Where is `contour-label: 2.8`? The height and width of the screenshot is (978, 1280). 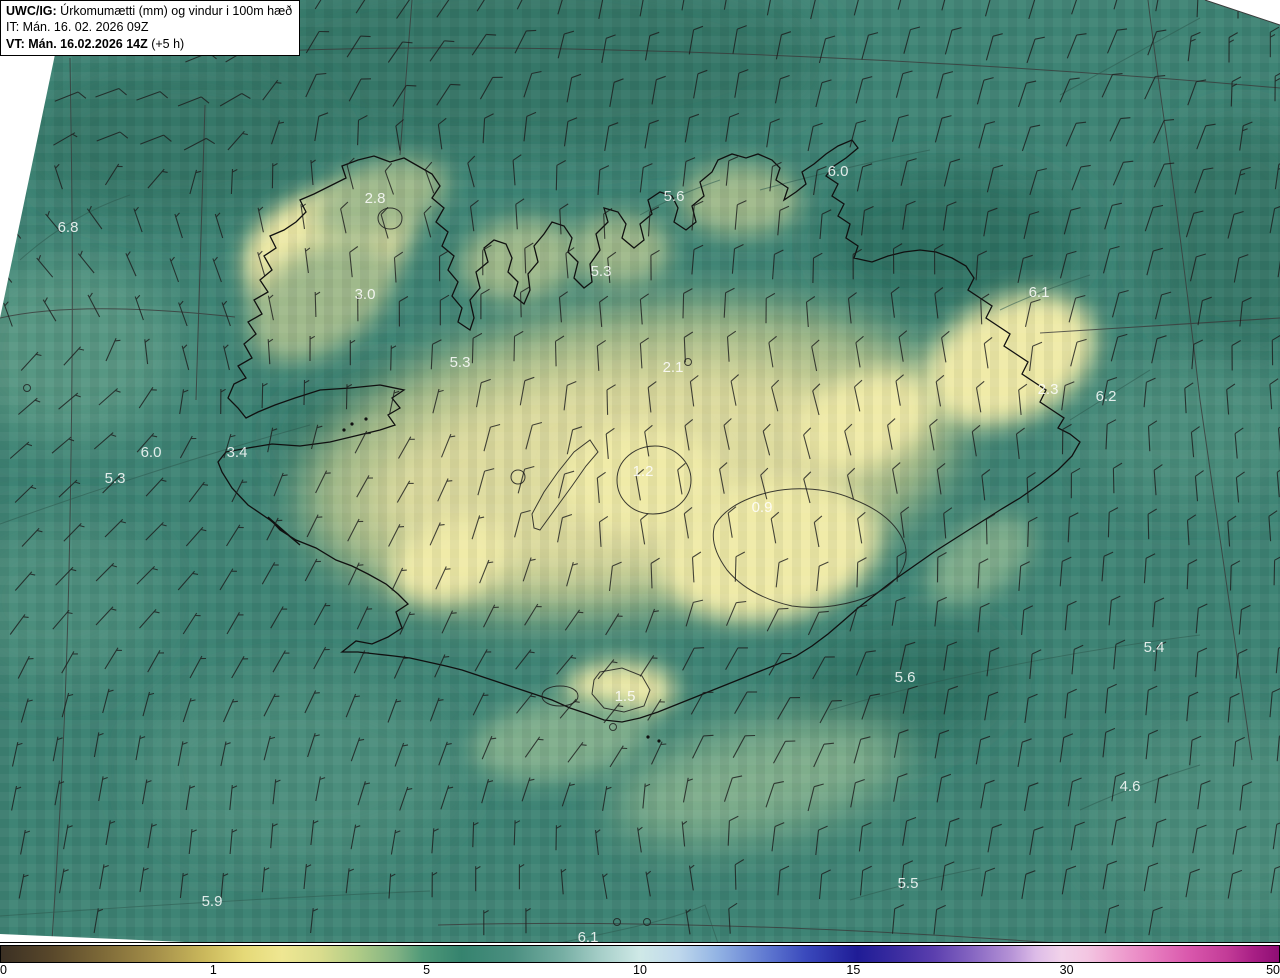
contour-label: 2.8 is located at coordinates (375, 198).